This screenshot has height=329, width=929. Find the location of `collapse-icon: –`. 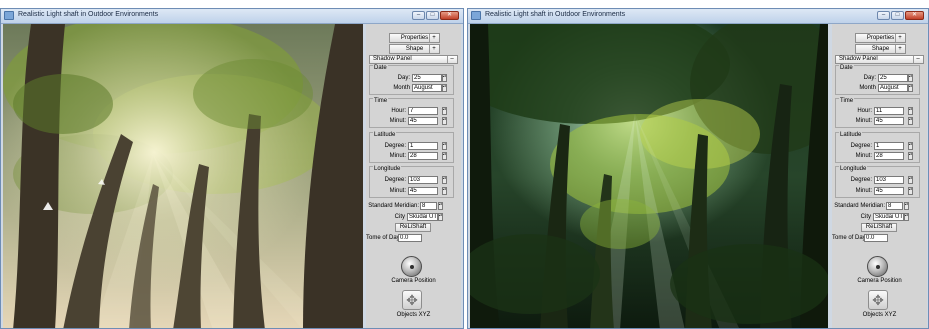

collapse-icon: – is located at coordinates (917, 59).